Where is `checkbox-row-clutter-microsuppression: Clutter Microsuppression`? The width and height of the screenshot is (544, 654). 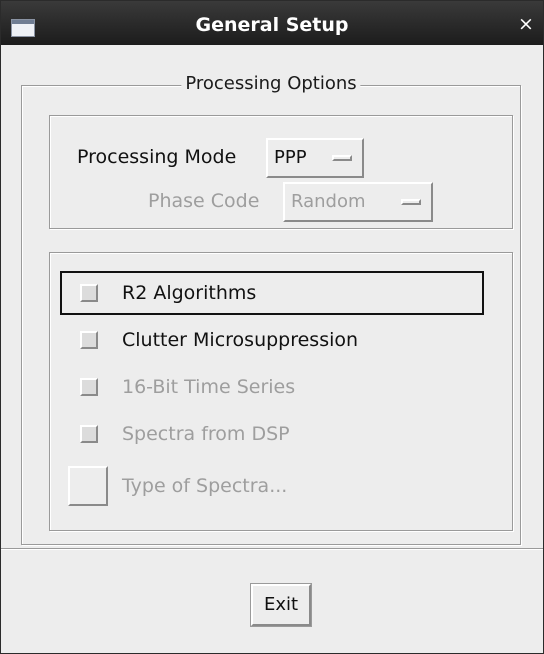
checkbox-row-clutter-microsuppression: Clutter Microsuppression is located at coordinates (272, 340).